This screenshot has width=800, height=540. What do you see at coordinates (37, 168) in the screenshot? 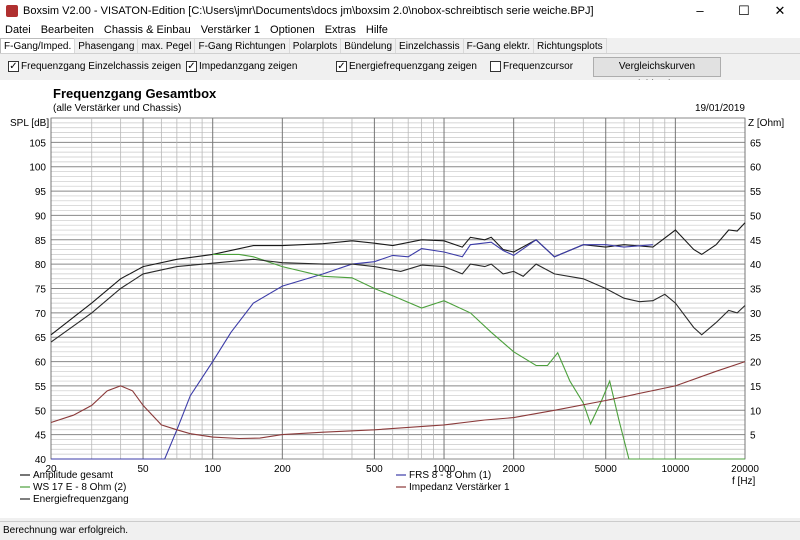
I see `y-tick-label: 100` at bounding box center [37, 168].